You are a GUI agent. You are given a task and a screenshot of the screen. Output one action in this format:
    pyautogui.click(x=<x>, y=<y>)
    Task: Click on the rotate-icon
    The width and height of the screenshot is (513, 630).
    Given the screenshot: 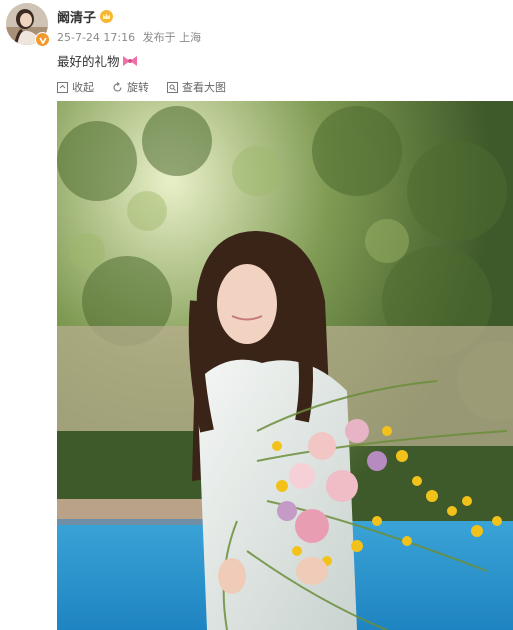 What is the action you would take?
    pyautogui.click(x=117, y=86)
    